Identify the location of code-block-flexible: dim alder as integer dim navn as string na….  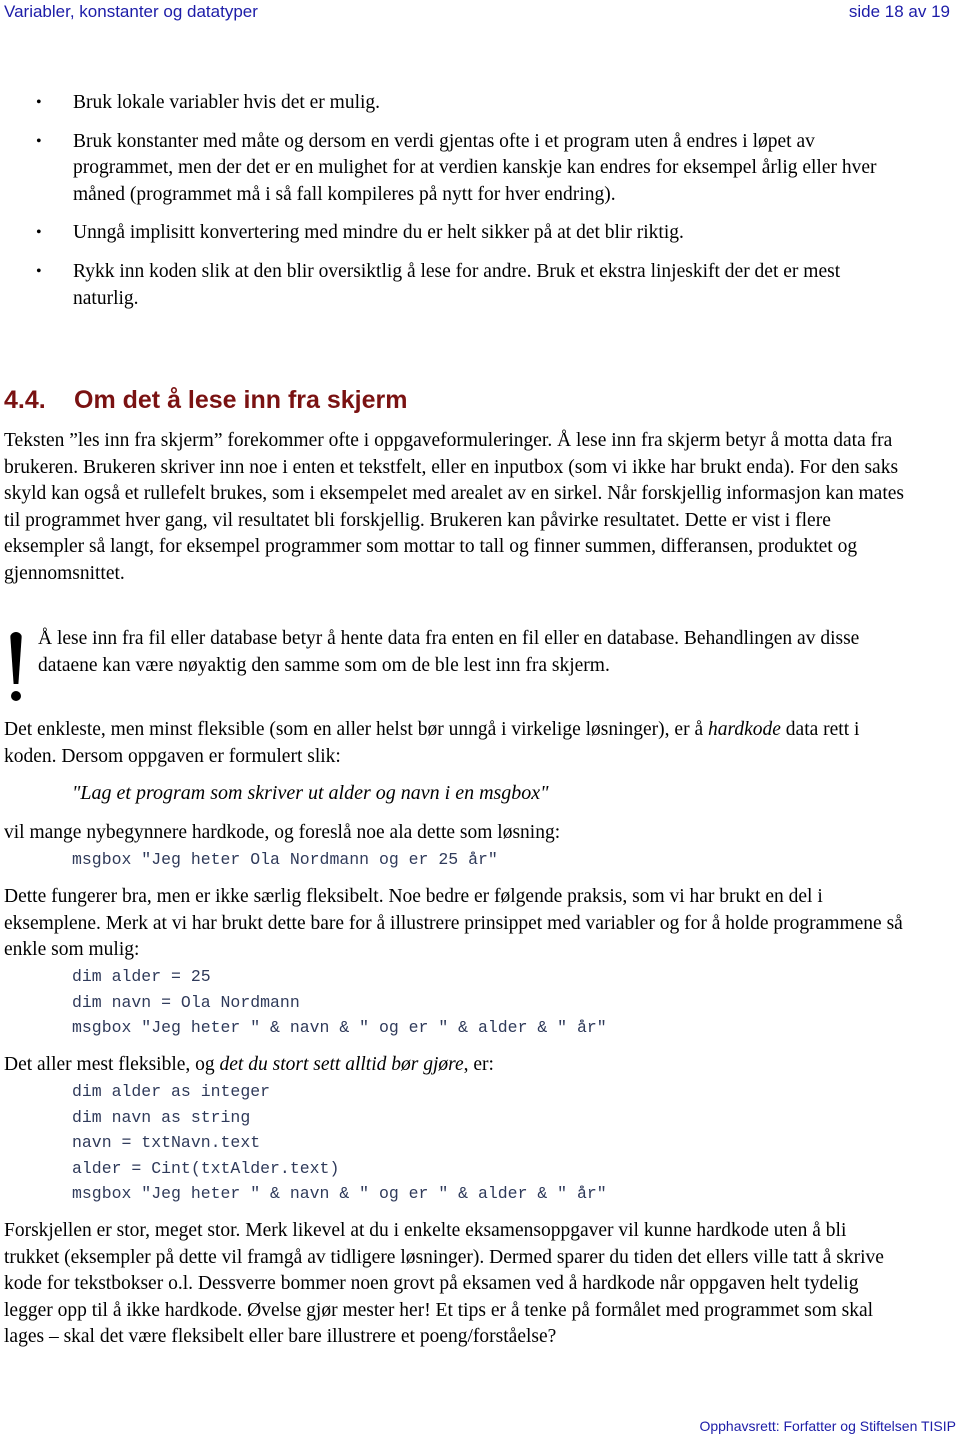
(339, 1143).